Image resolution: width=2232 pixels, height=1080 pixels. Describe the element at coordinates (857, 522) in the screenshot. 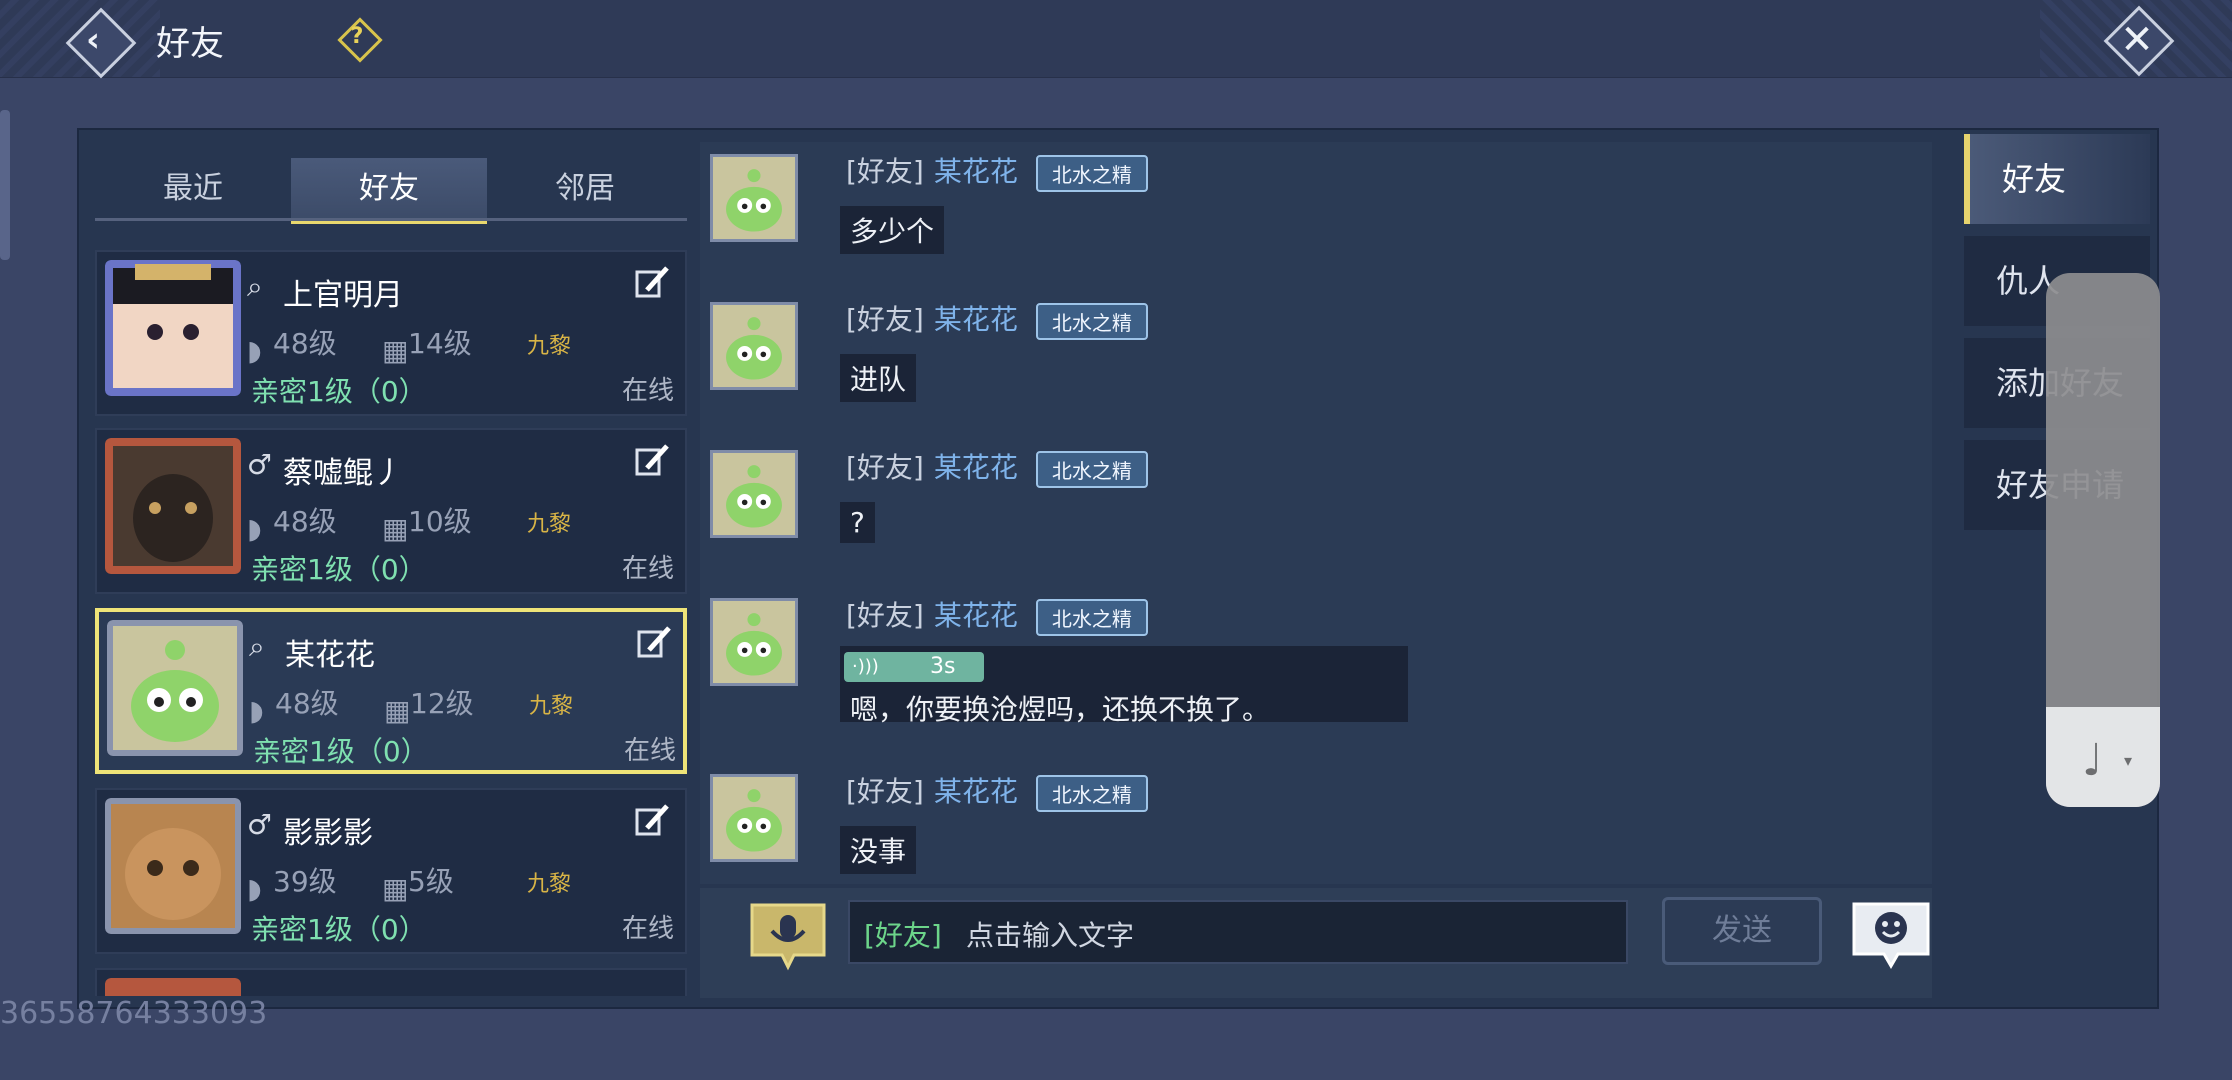

I see `message-bubble: ?` at that location.